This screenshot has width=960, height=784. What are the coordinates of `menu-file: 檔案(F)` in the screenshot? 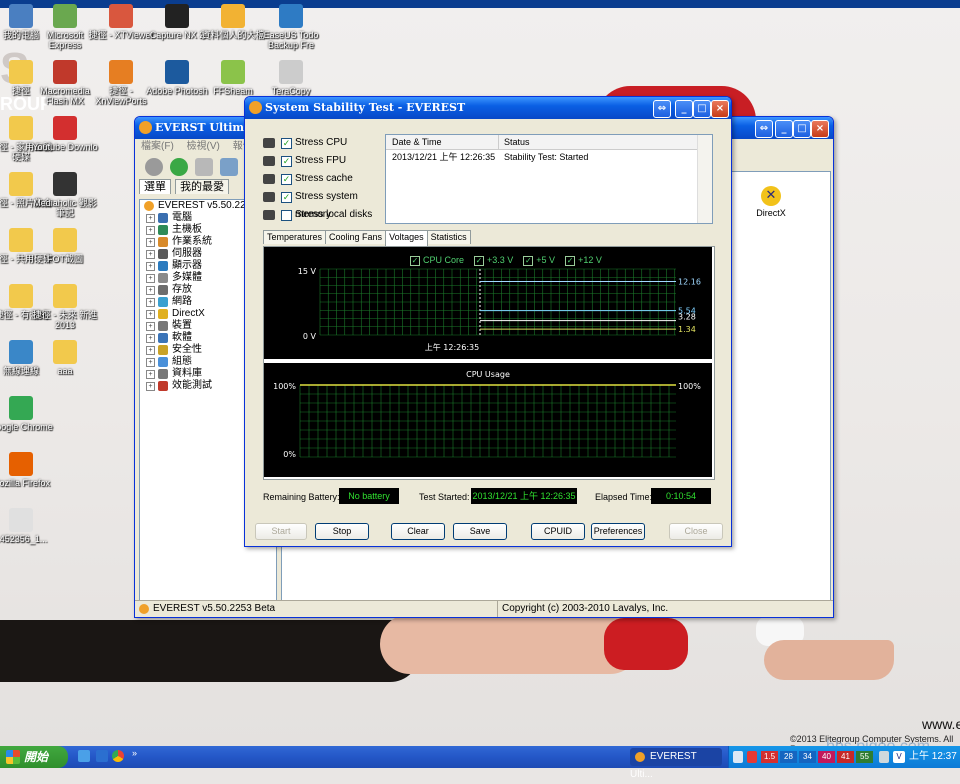 It's located at (157, 146).